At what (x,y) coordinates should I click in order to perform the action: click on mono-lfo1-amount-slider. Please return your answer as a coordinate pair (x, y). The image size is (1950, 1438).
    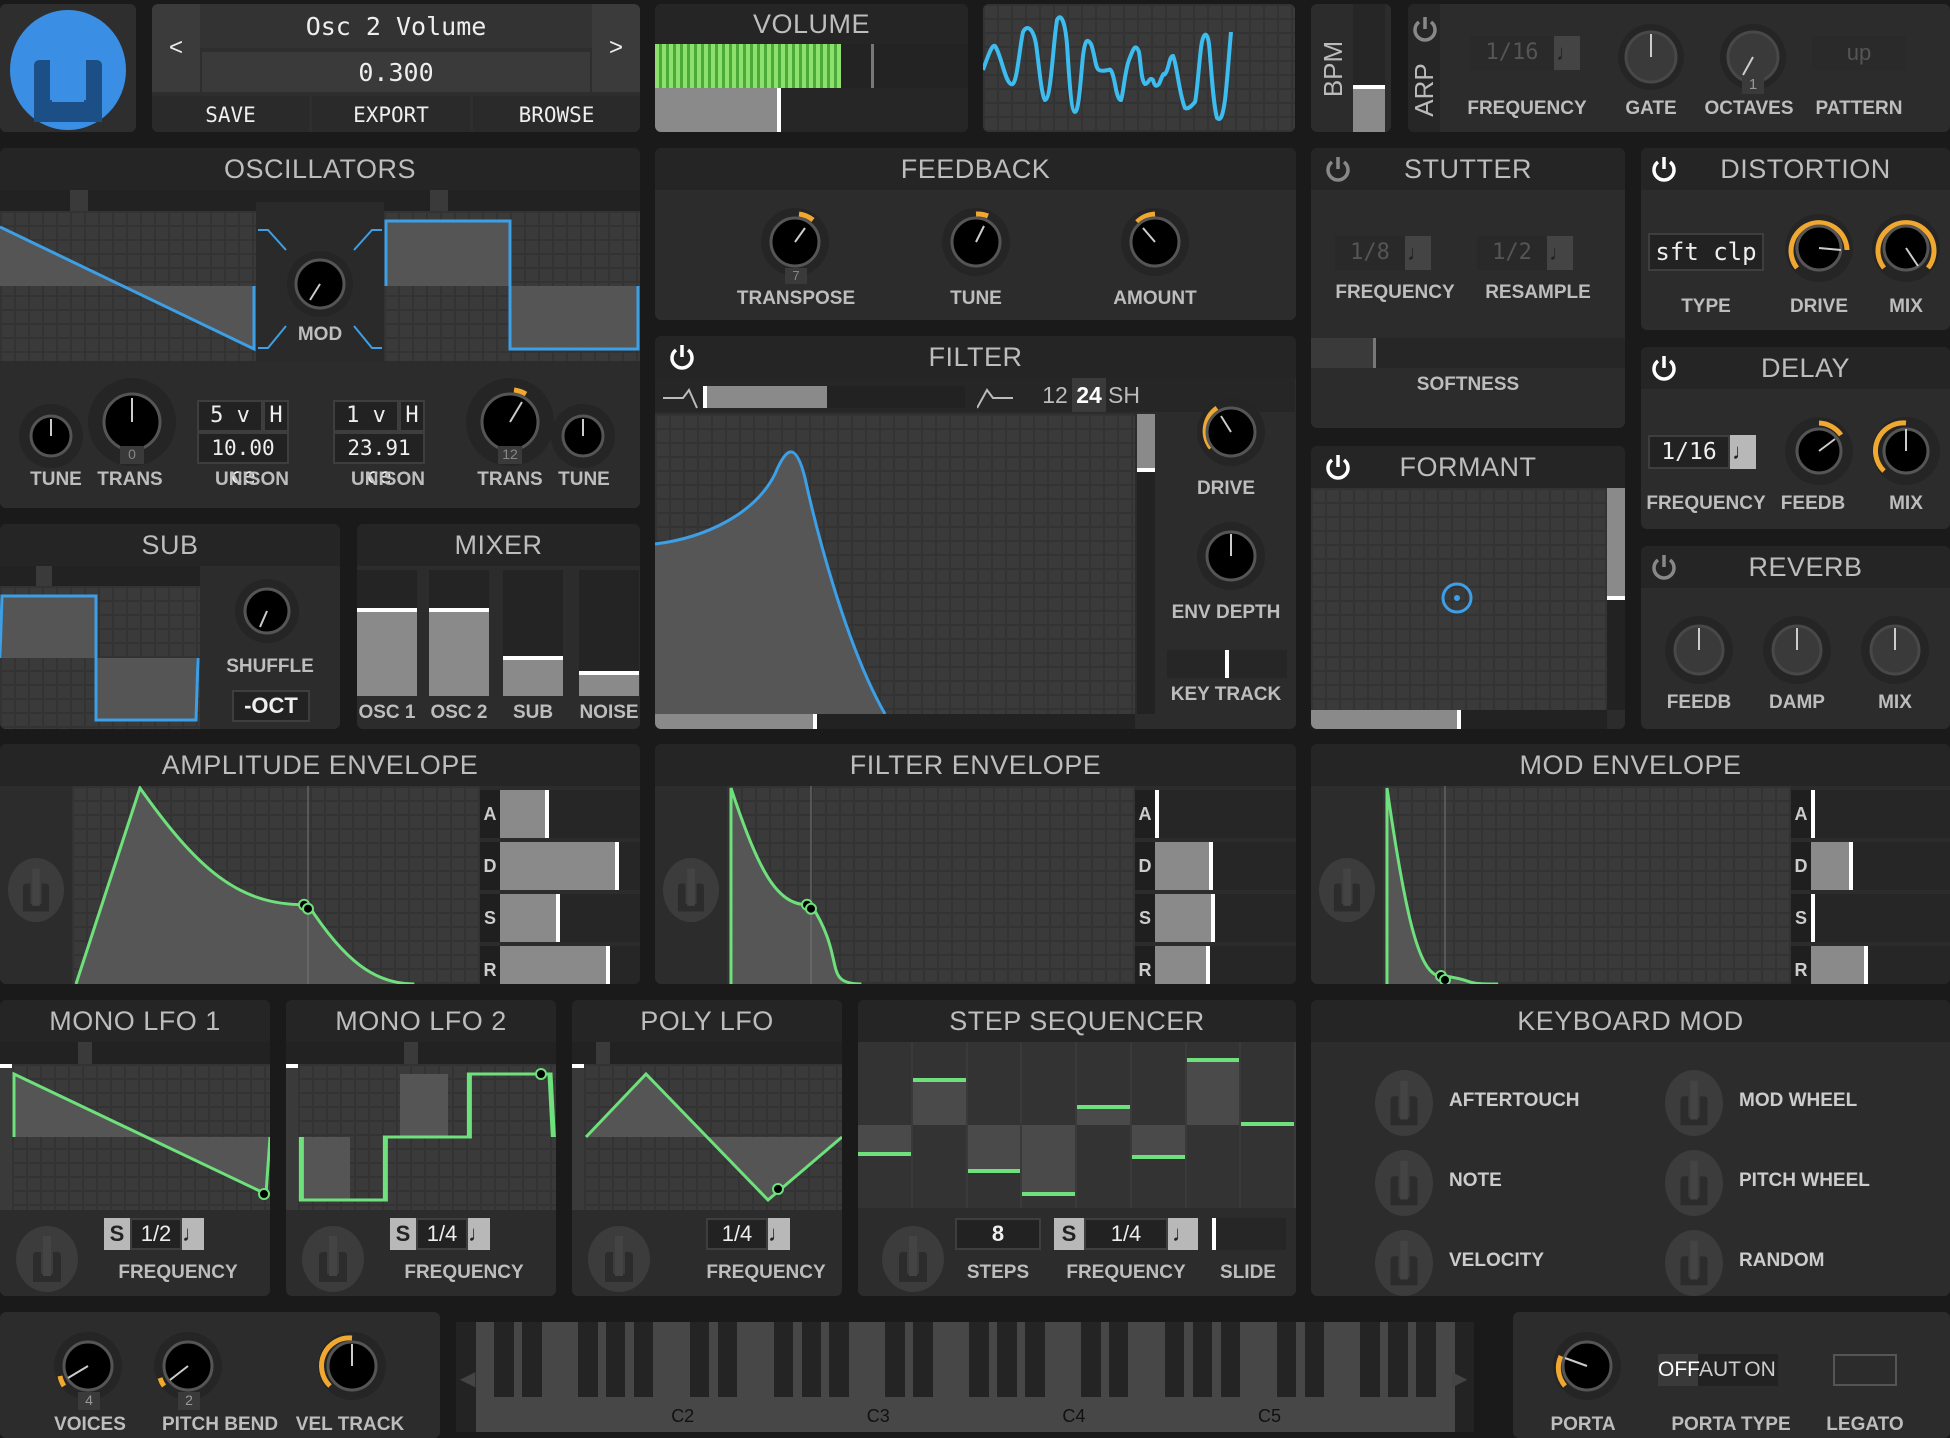
    Looking at the image, I should click on (6, 1137).